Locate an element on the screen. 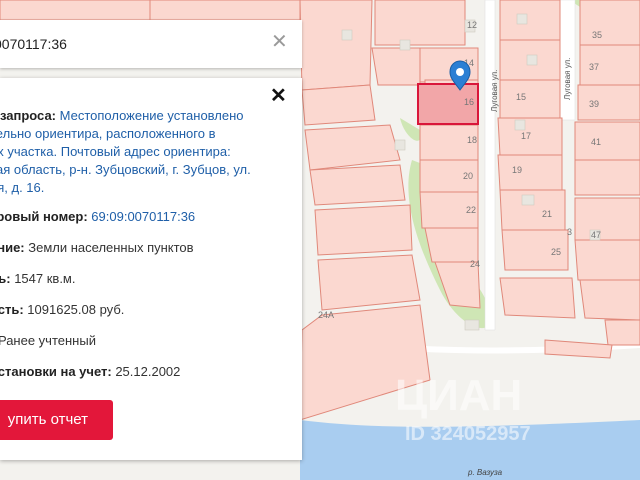 The height and width of the screenshot is (480, 640). registered-label: остановки на учет: is located at coordinates (56, 371).